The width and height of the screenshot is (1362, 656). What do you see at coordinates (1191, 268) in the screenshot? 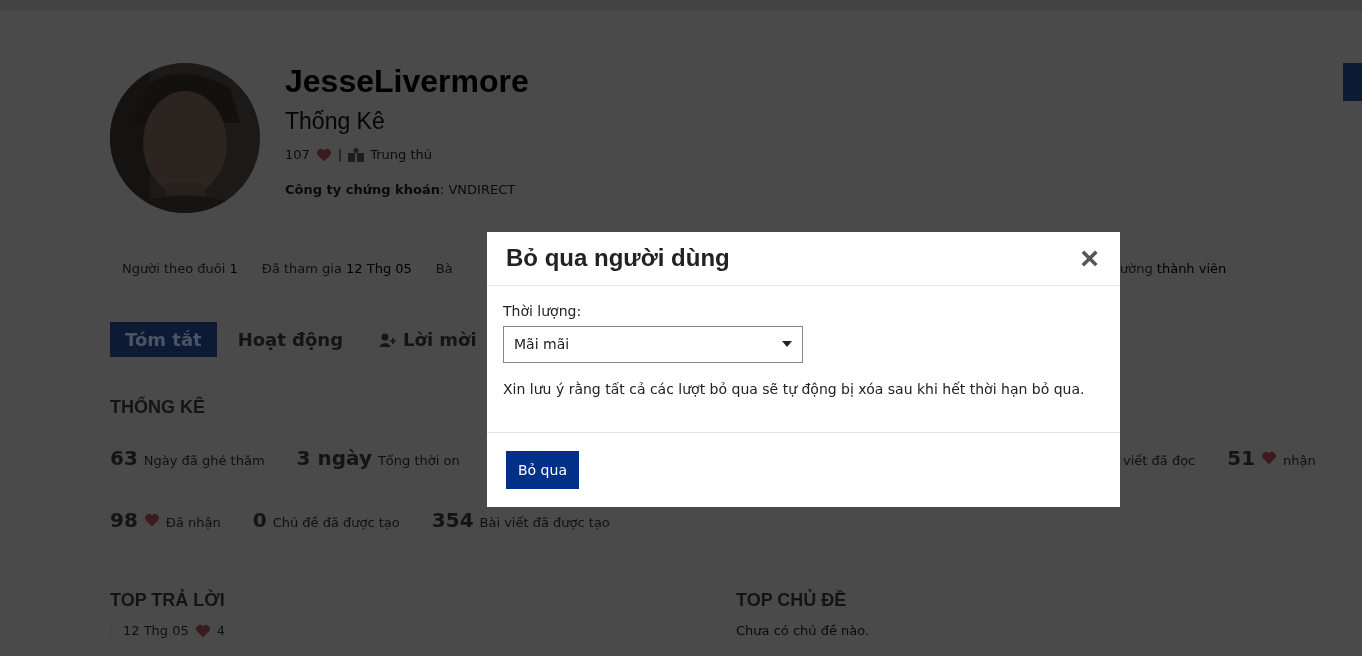
I see `meta-value: thành viên` at bounding box center [1191, 268].